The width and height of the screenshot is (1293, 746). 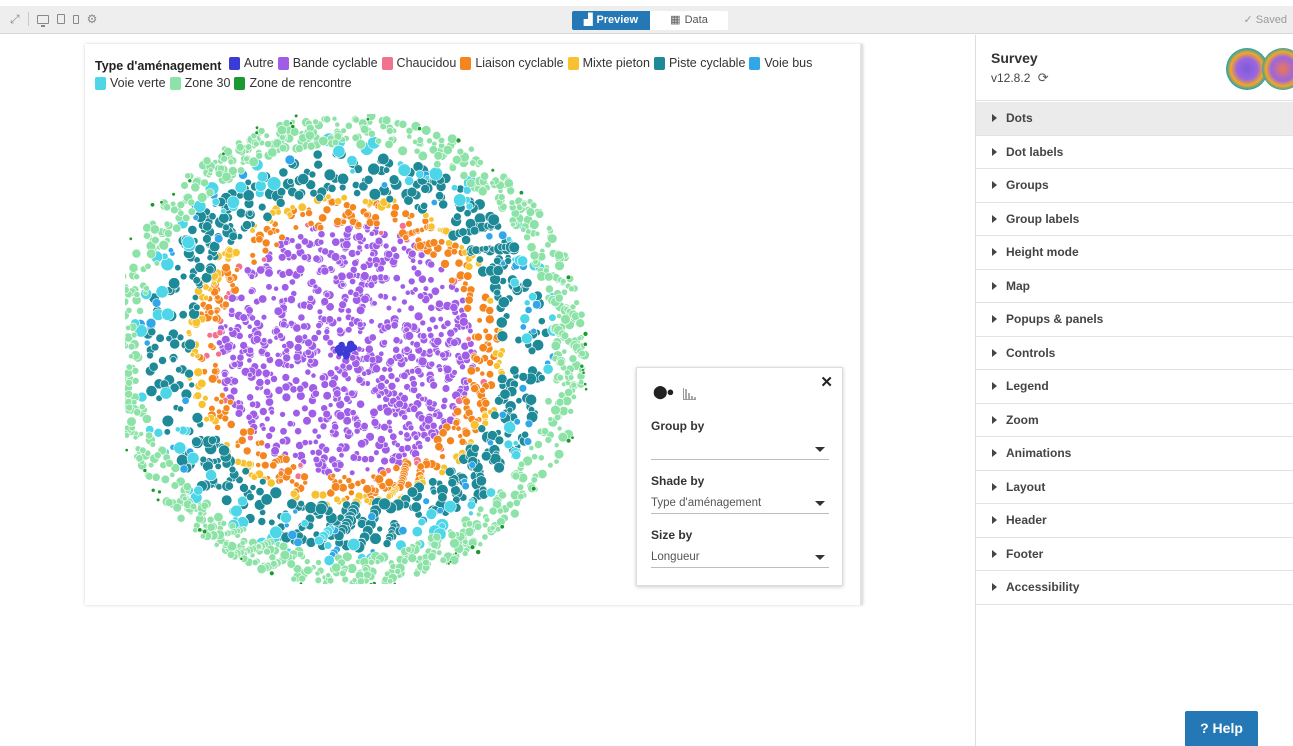 What do you see at coordinates (1134, 152) in the screenshot?
I see `sidebar-item-dot-labels: Dot labels` at bounding box center [1134, 152].